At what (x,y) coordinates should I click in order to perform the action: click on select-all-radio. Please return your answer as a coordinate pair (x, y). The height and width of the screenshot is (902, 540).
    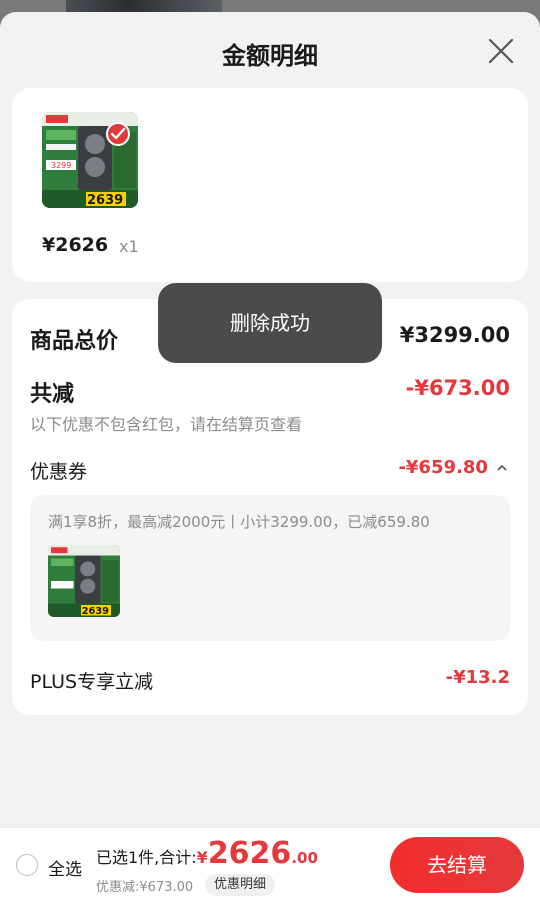
    Looking at the image, I should click on (27, 865).